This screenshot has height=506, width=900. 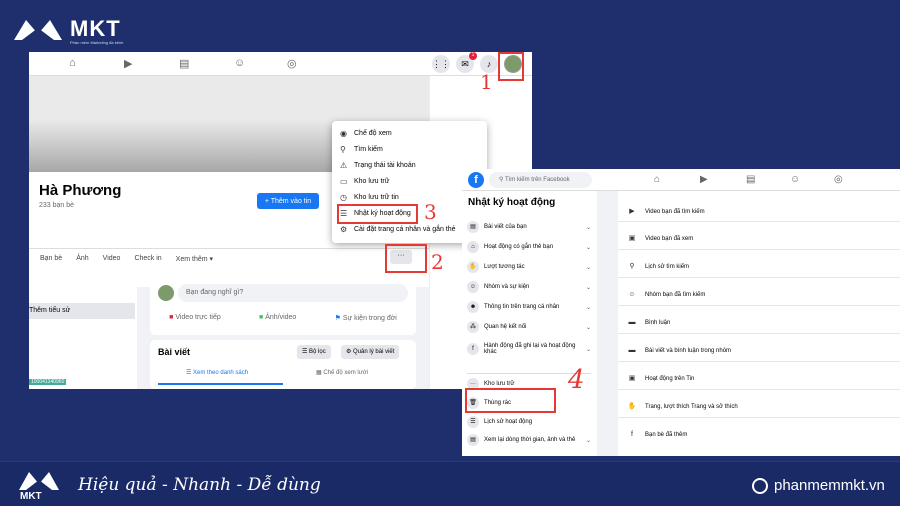 I want to click on eye-icon: ◉, so click(x=343, y=133).